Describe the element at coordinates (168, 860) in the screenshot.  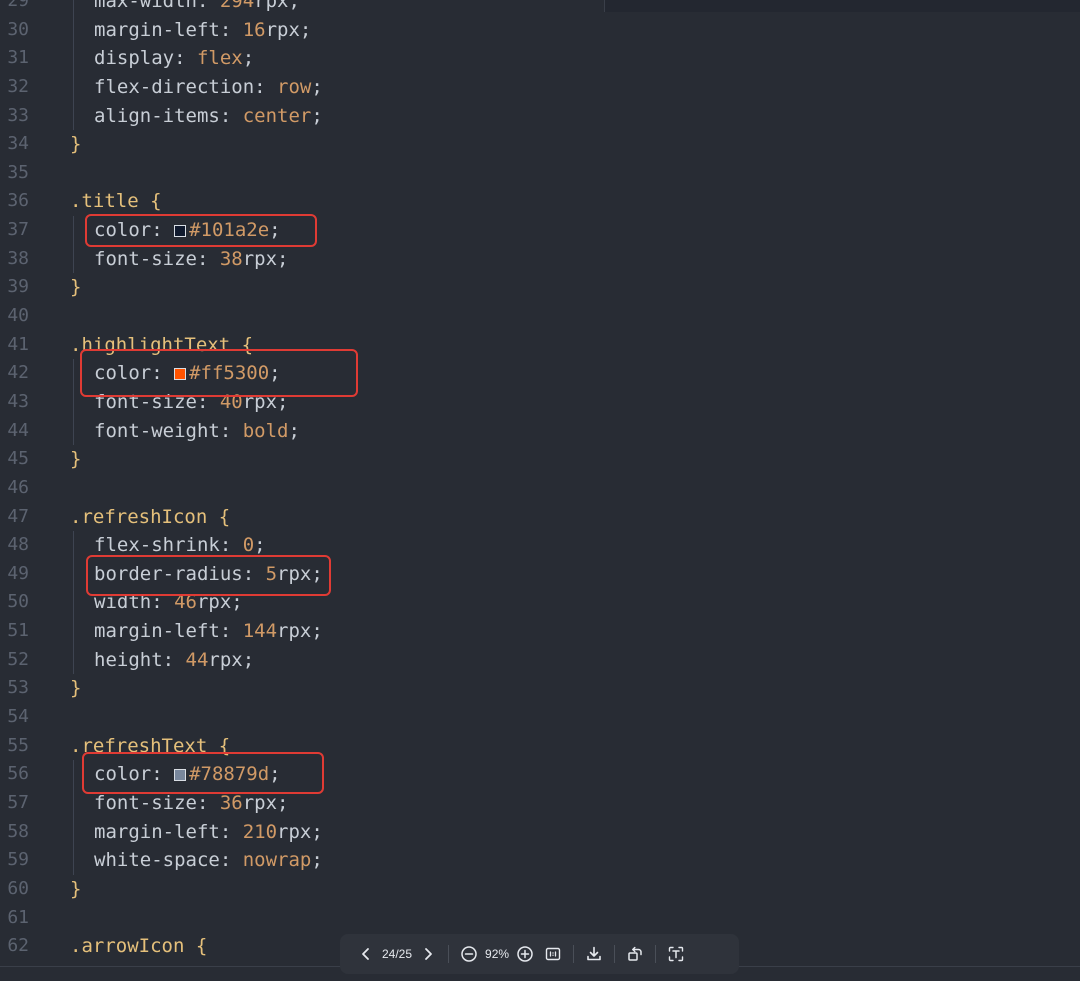
I see `css-property: white-space:` at that location.